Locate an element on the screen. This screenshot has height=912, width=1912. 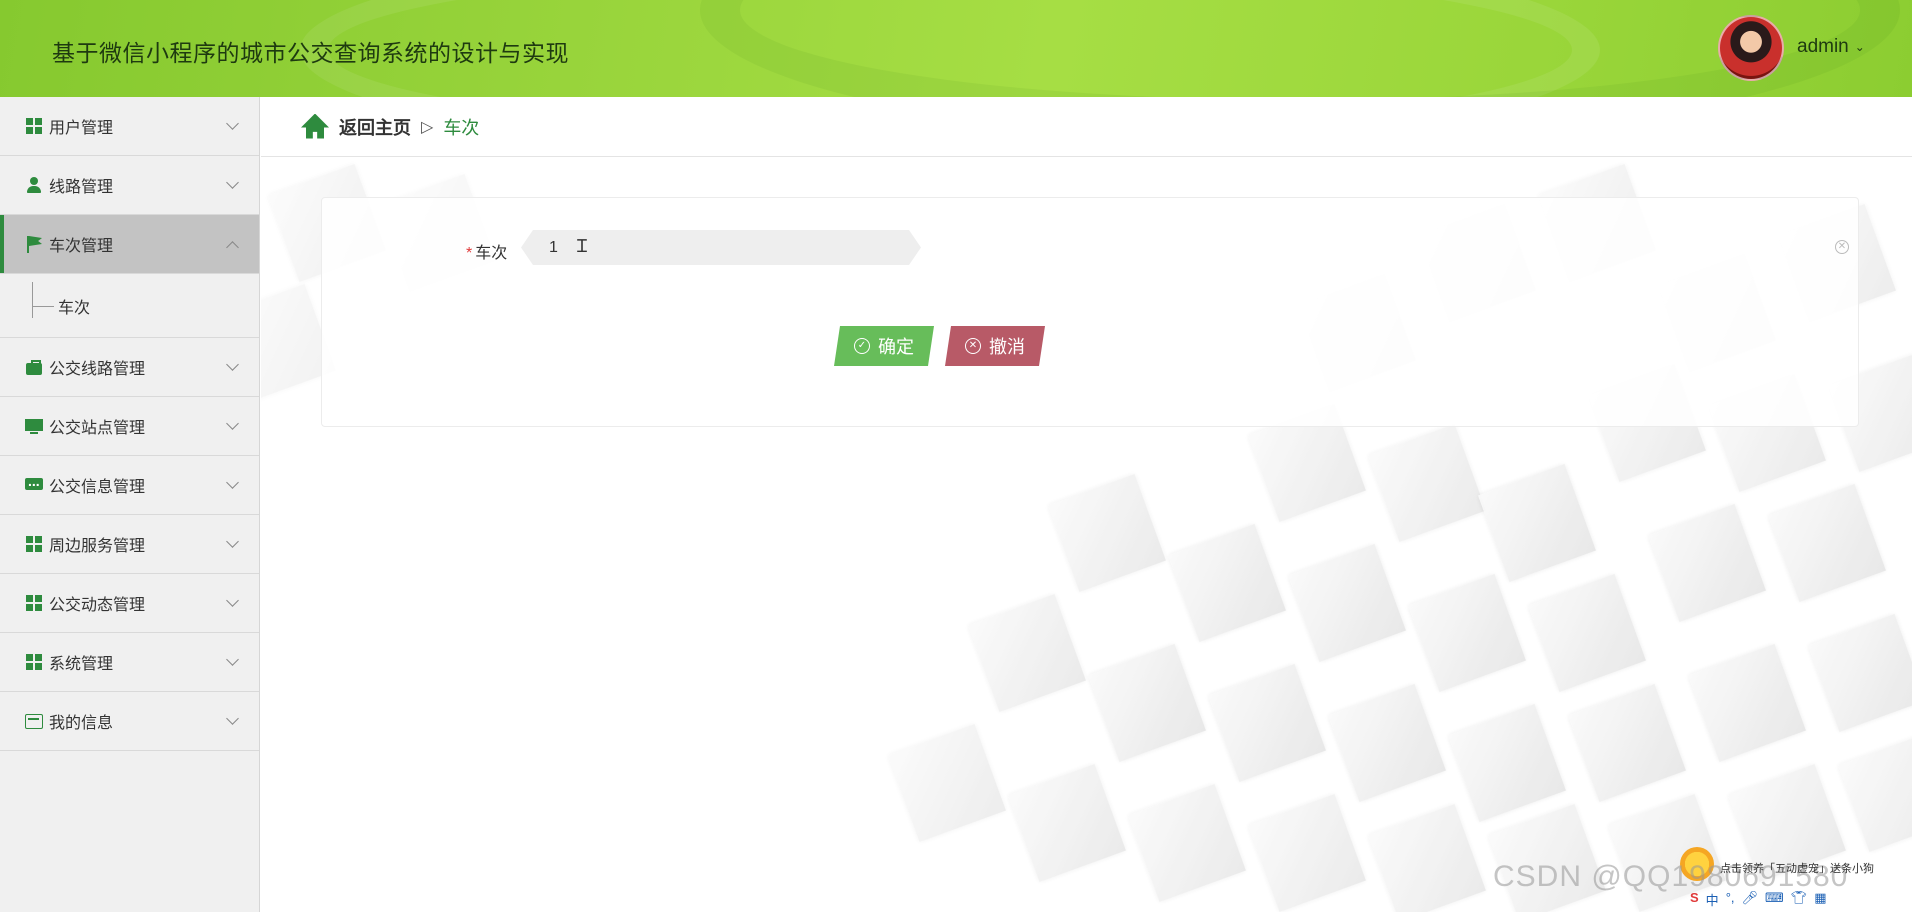
flag-icon is located at coordinates (34, 244).